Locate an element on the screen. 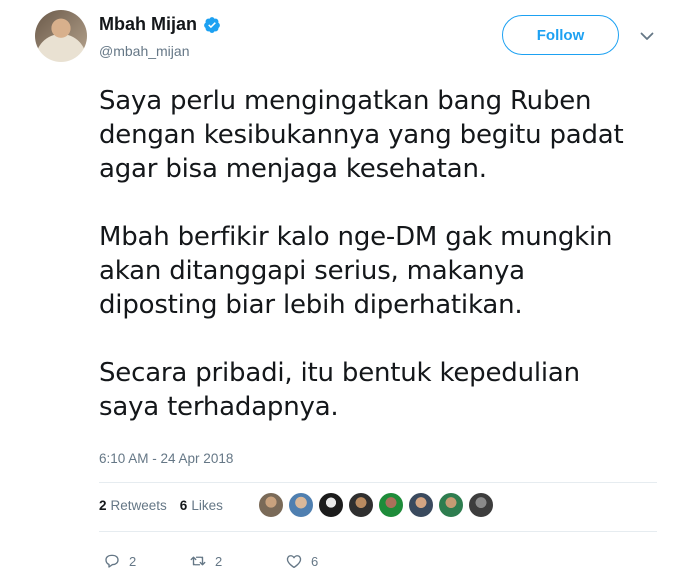 The height and width of the screenshot is (581, 700). tweet-line: Secara pribadi, itu bentuk kepedulian is located at coordinates (339, 373).